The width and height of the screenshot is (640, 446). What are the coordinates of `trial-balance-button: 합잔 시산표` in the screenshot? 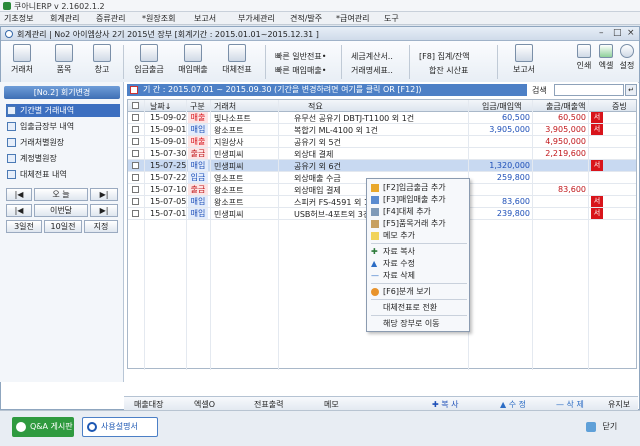 It's located at (448, 70).